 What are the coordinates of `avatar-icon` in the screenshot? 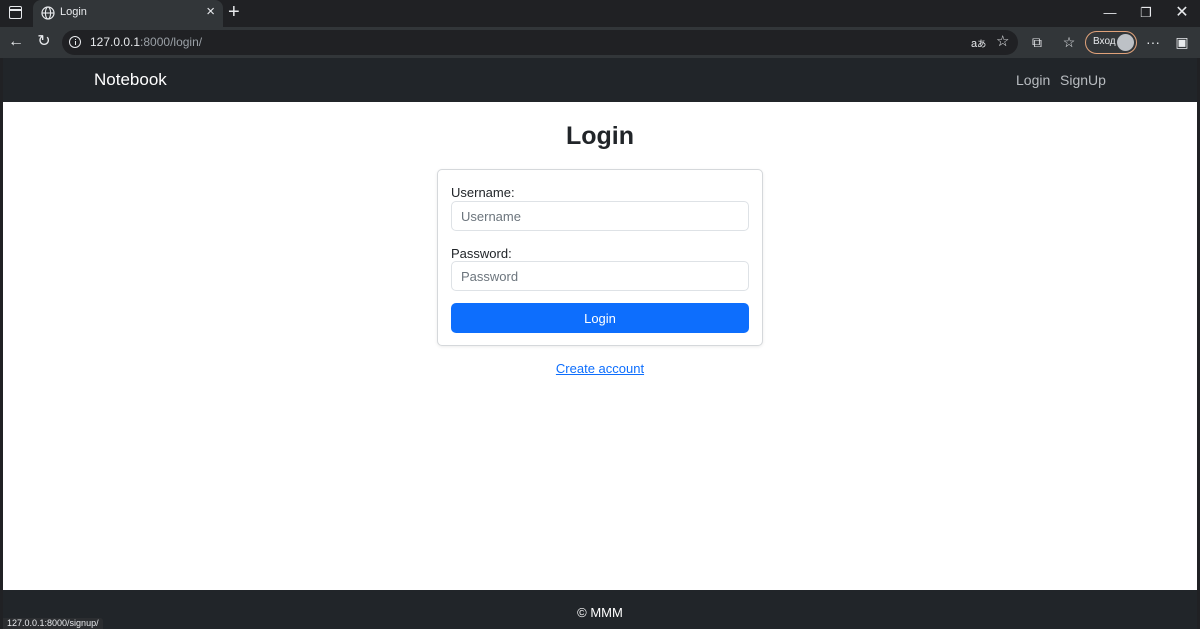 It's located at (1125, 42).